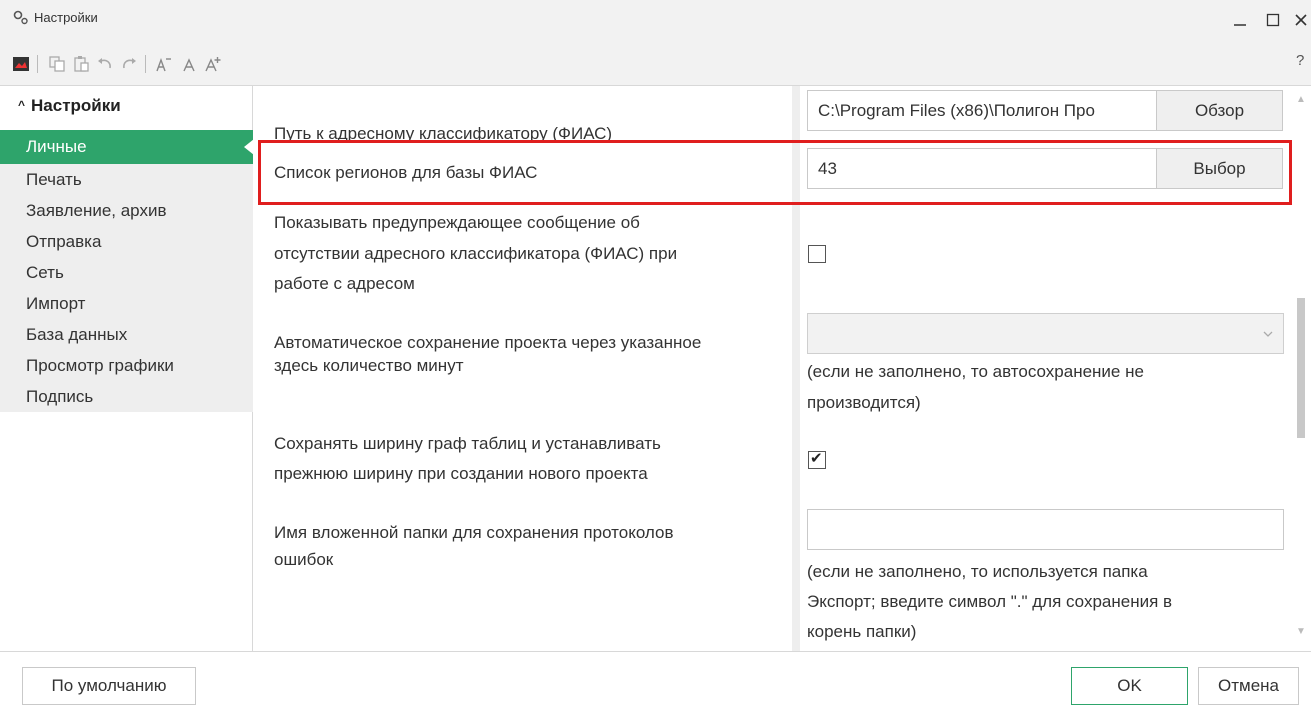 The width and height of the screenshot is (1311, 711). I want to click on scroll-down-arrow: ▼, so click(1301, 631).